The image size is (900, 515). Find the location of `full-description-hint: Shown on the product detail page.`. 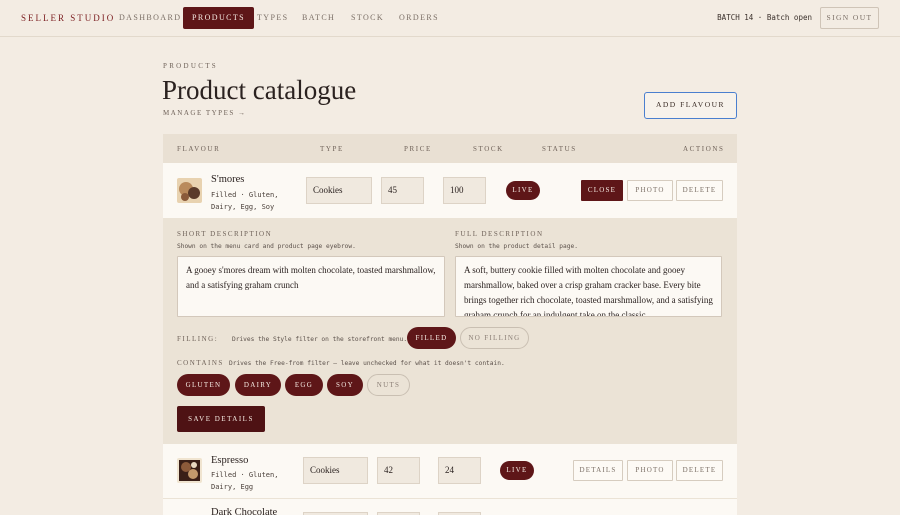

full-description-hint: Shown on the product detail page. is located at coordinates (516, 246).